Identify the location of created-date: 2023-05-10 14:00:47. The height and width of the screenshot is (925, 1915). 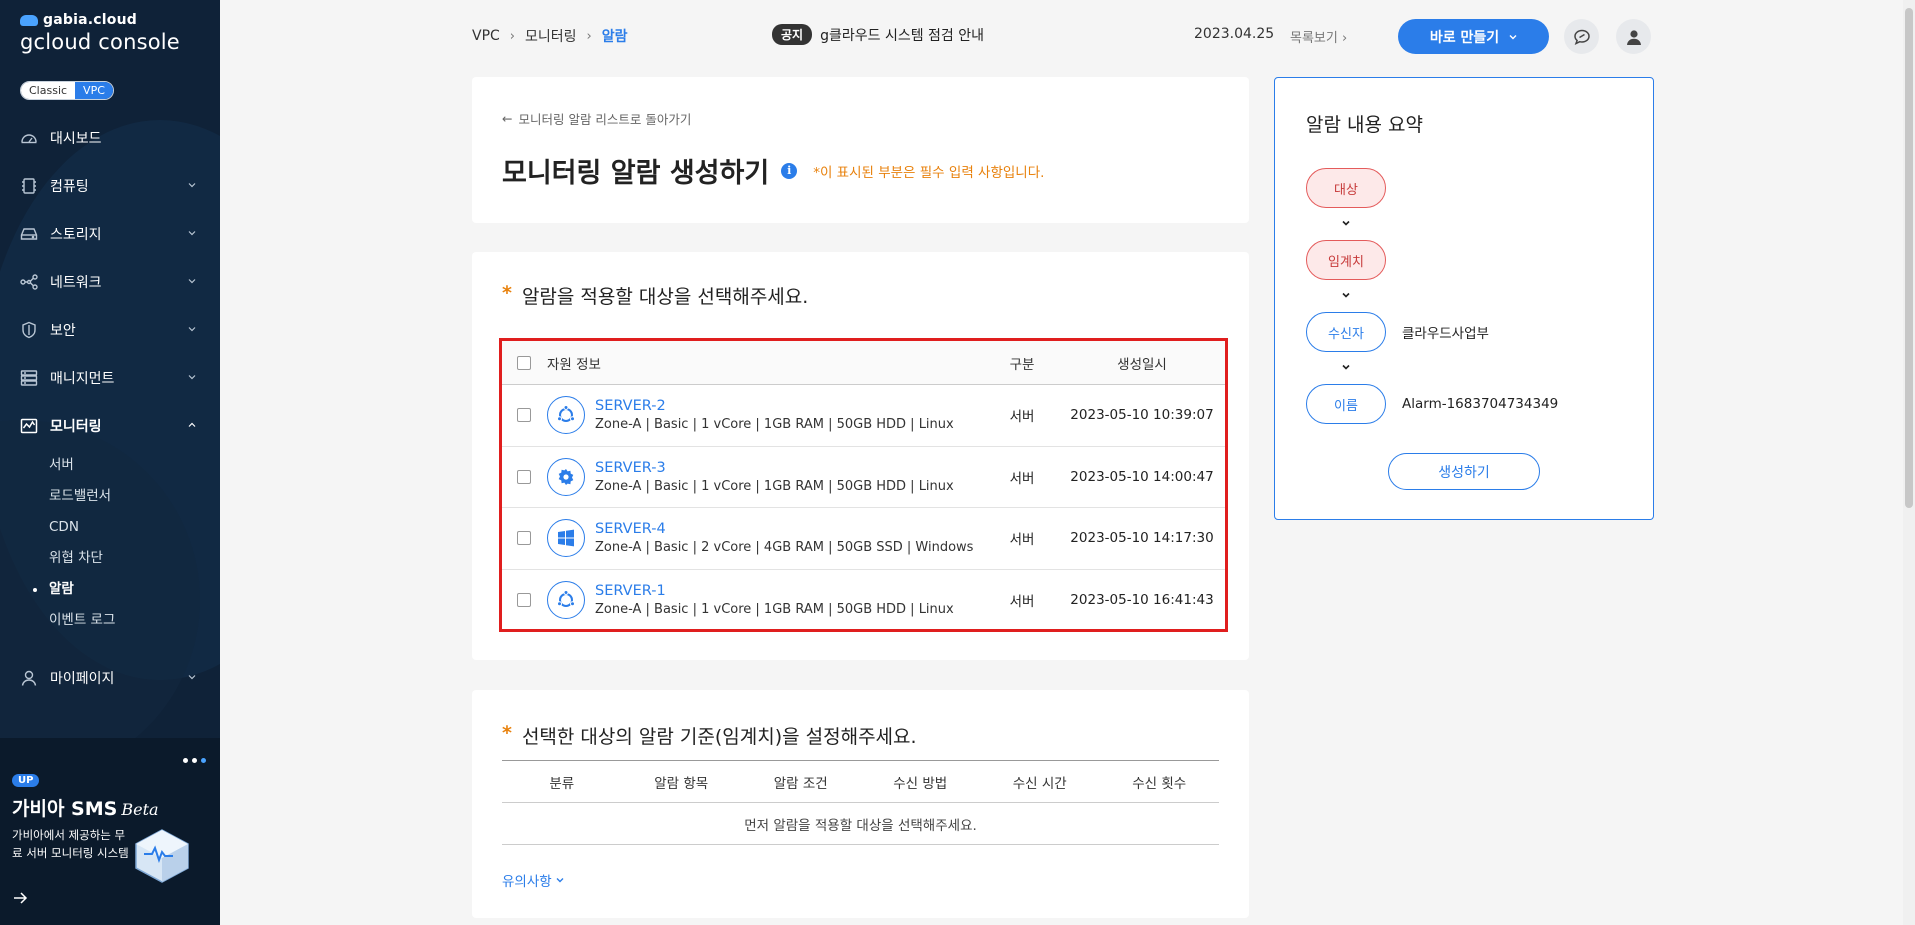
(1142, 476).